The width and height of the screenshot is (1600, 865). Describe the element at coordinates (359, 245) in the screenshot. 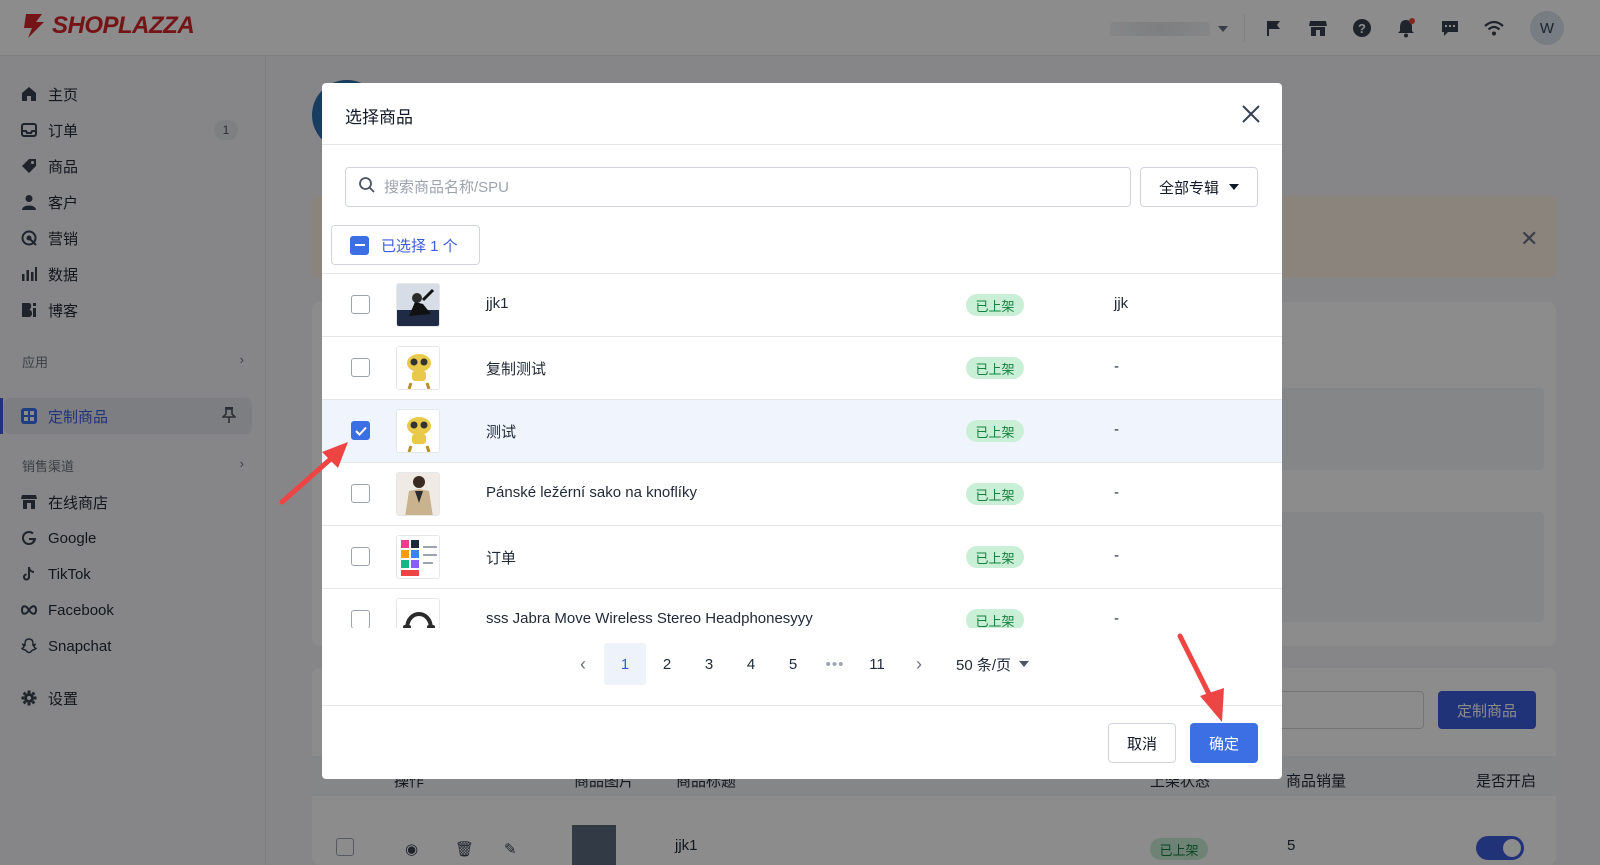

I see `select-all-checkbox` at that location.